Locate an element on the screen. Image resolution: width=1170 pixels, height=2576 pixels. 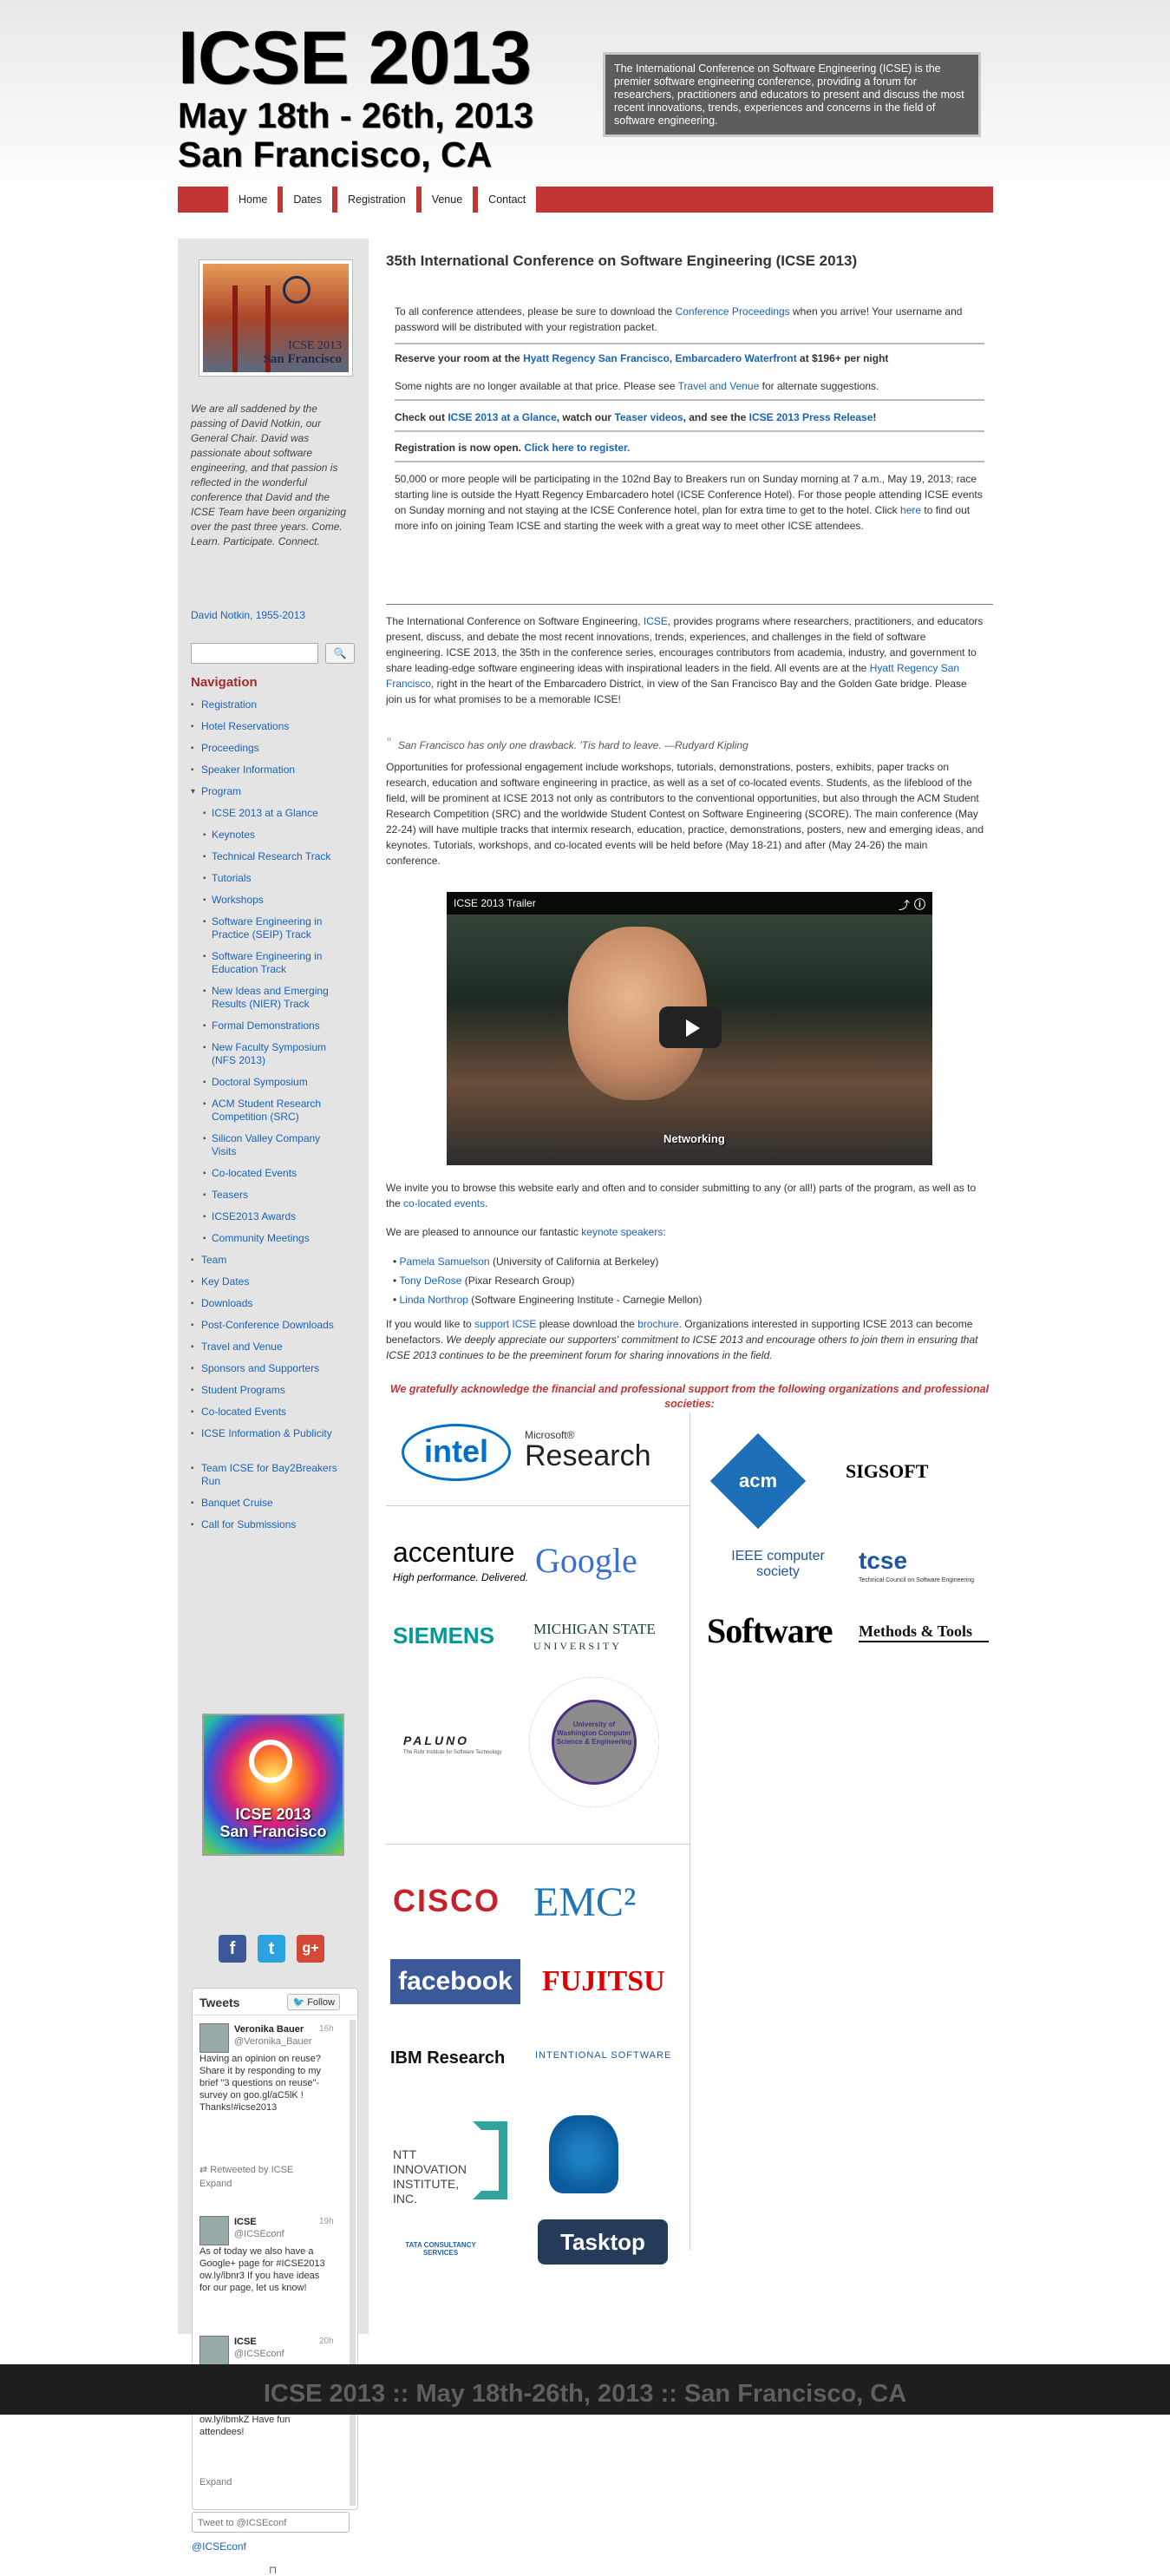
speaker-link: Pamela Samuelson is located at coordinates (445, 1261).